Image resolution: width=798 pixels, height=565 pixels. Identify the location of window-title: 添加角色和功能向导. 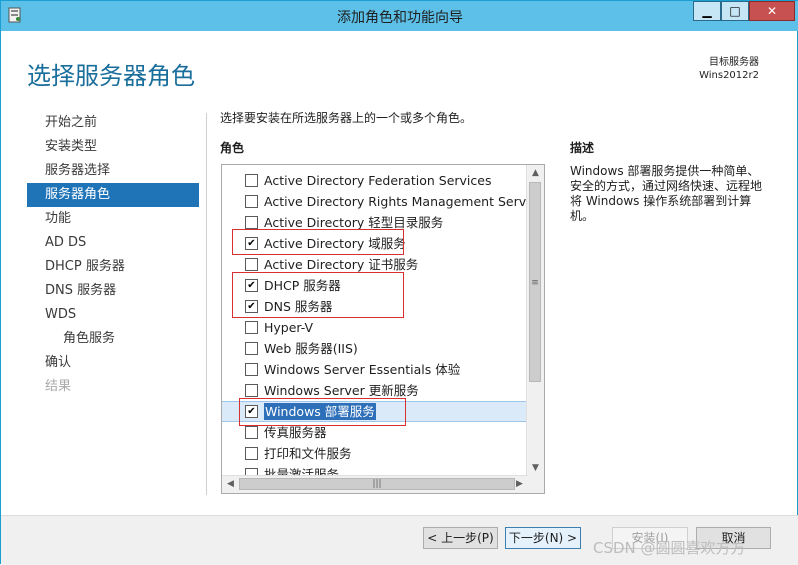
(400, 18).